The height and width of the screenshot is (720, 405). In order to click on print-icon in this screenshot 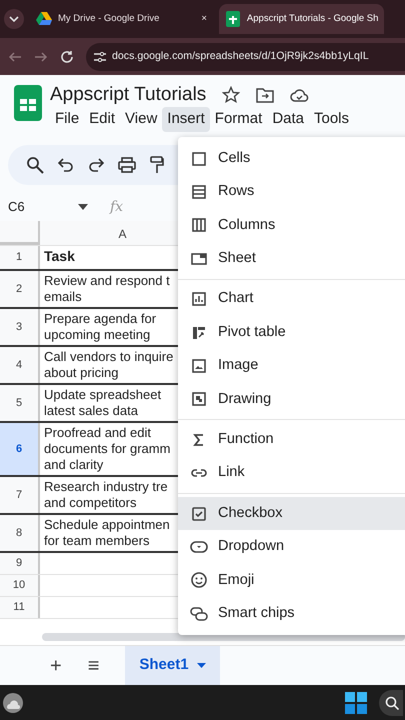, I will do `click(127, 165)`.